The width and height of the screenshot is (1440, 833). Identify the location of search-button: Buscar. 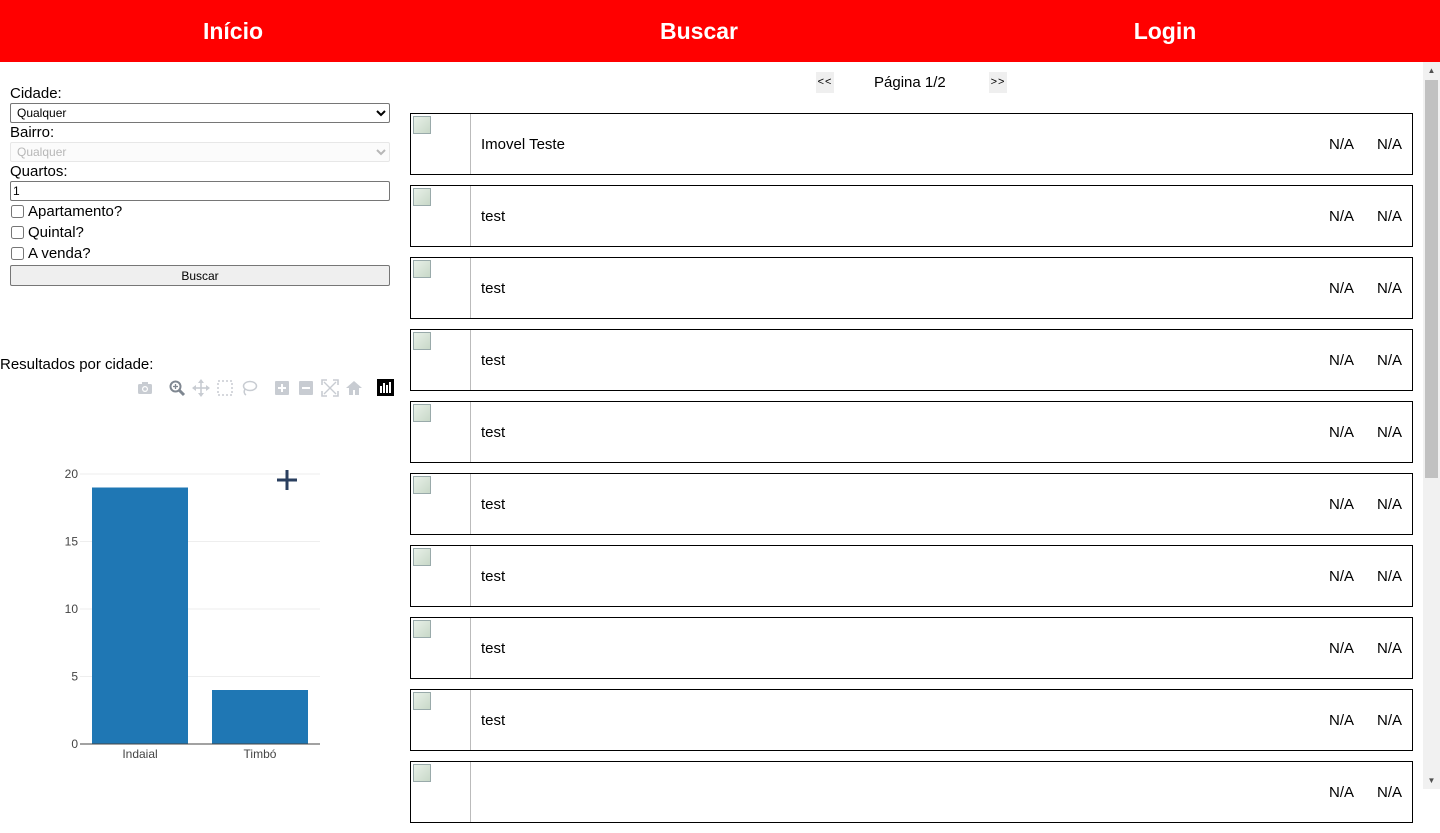
(200, 275).